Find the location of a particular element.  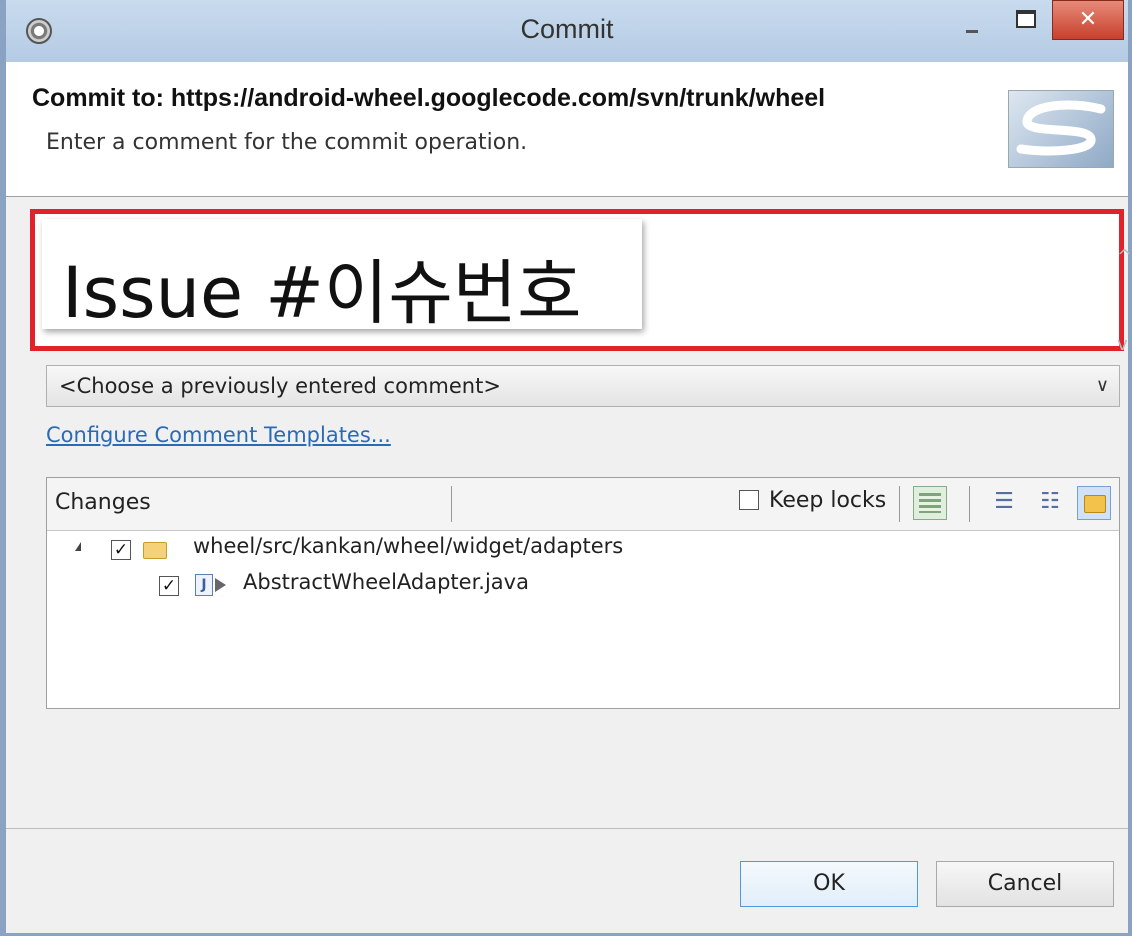

flat-list-icon: ☰ is located at coordinates (1004, 503).